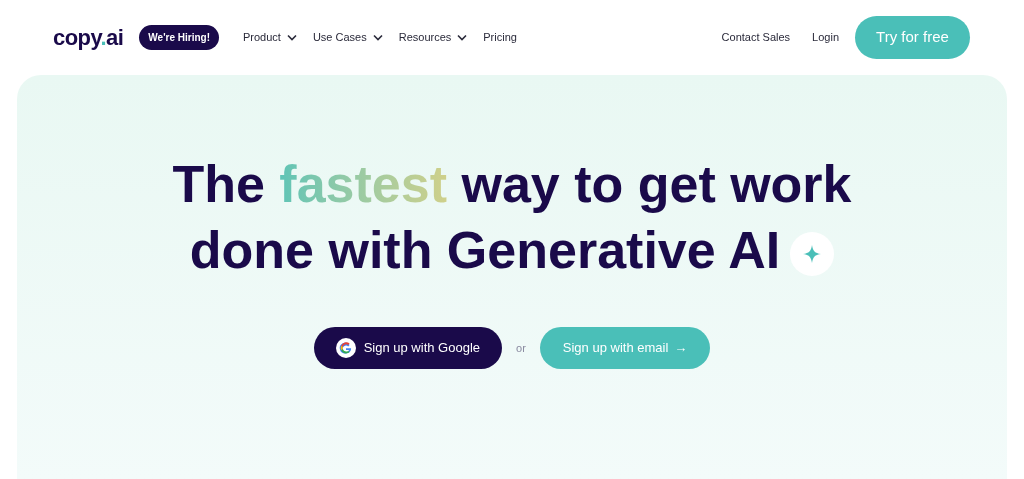  Describe the element at coordinates (270, 37) in the screenshot. I see `nav-link: Product` at that location.